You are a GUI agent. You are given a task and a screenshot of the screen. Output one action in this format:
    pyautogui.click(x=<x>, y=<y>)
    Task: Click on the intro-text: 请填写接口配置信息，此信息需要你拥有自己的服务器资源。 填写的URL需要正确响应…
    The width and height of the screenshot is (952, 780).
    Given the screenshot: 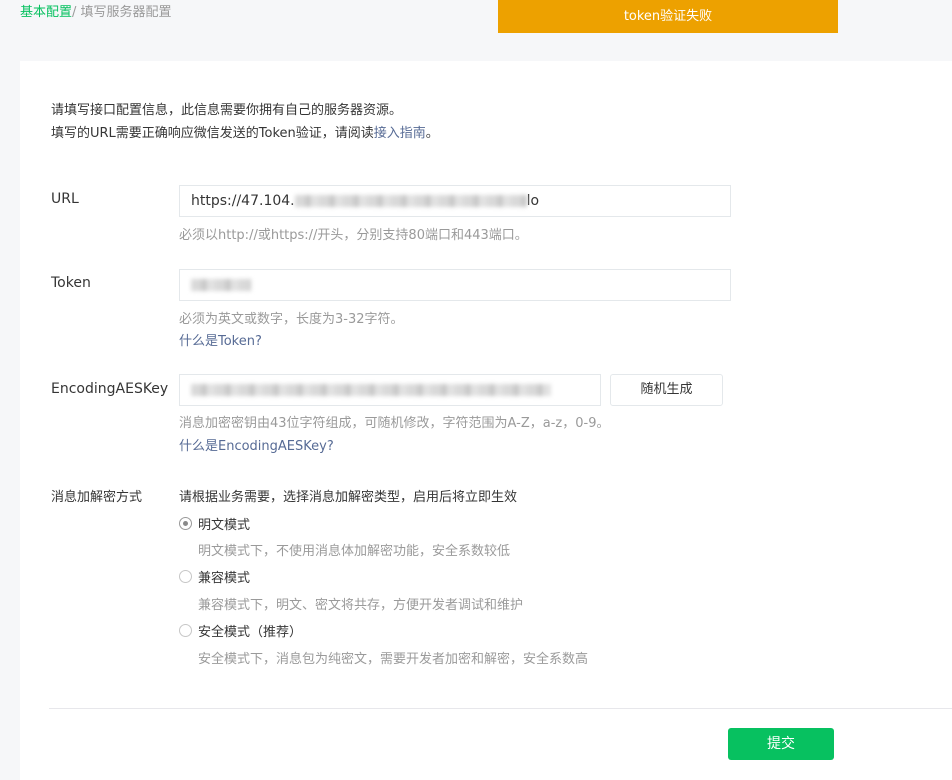 What is the action you would take?
    pyautogui.click(x=245, y=122)
    